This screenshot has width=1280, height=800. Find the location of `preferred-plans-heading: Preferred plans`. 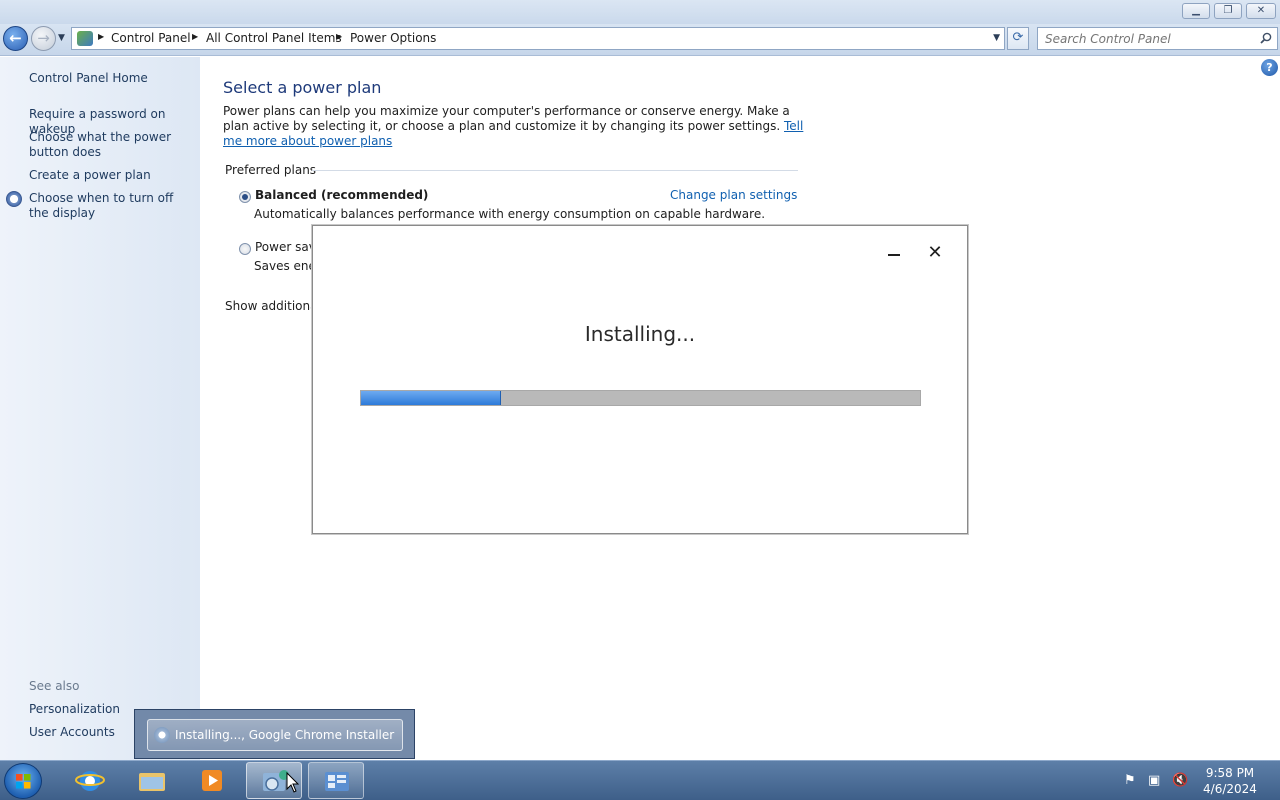

preferred-plans-heading: Preferred plans is located at coordinates (271, 170).